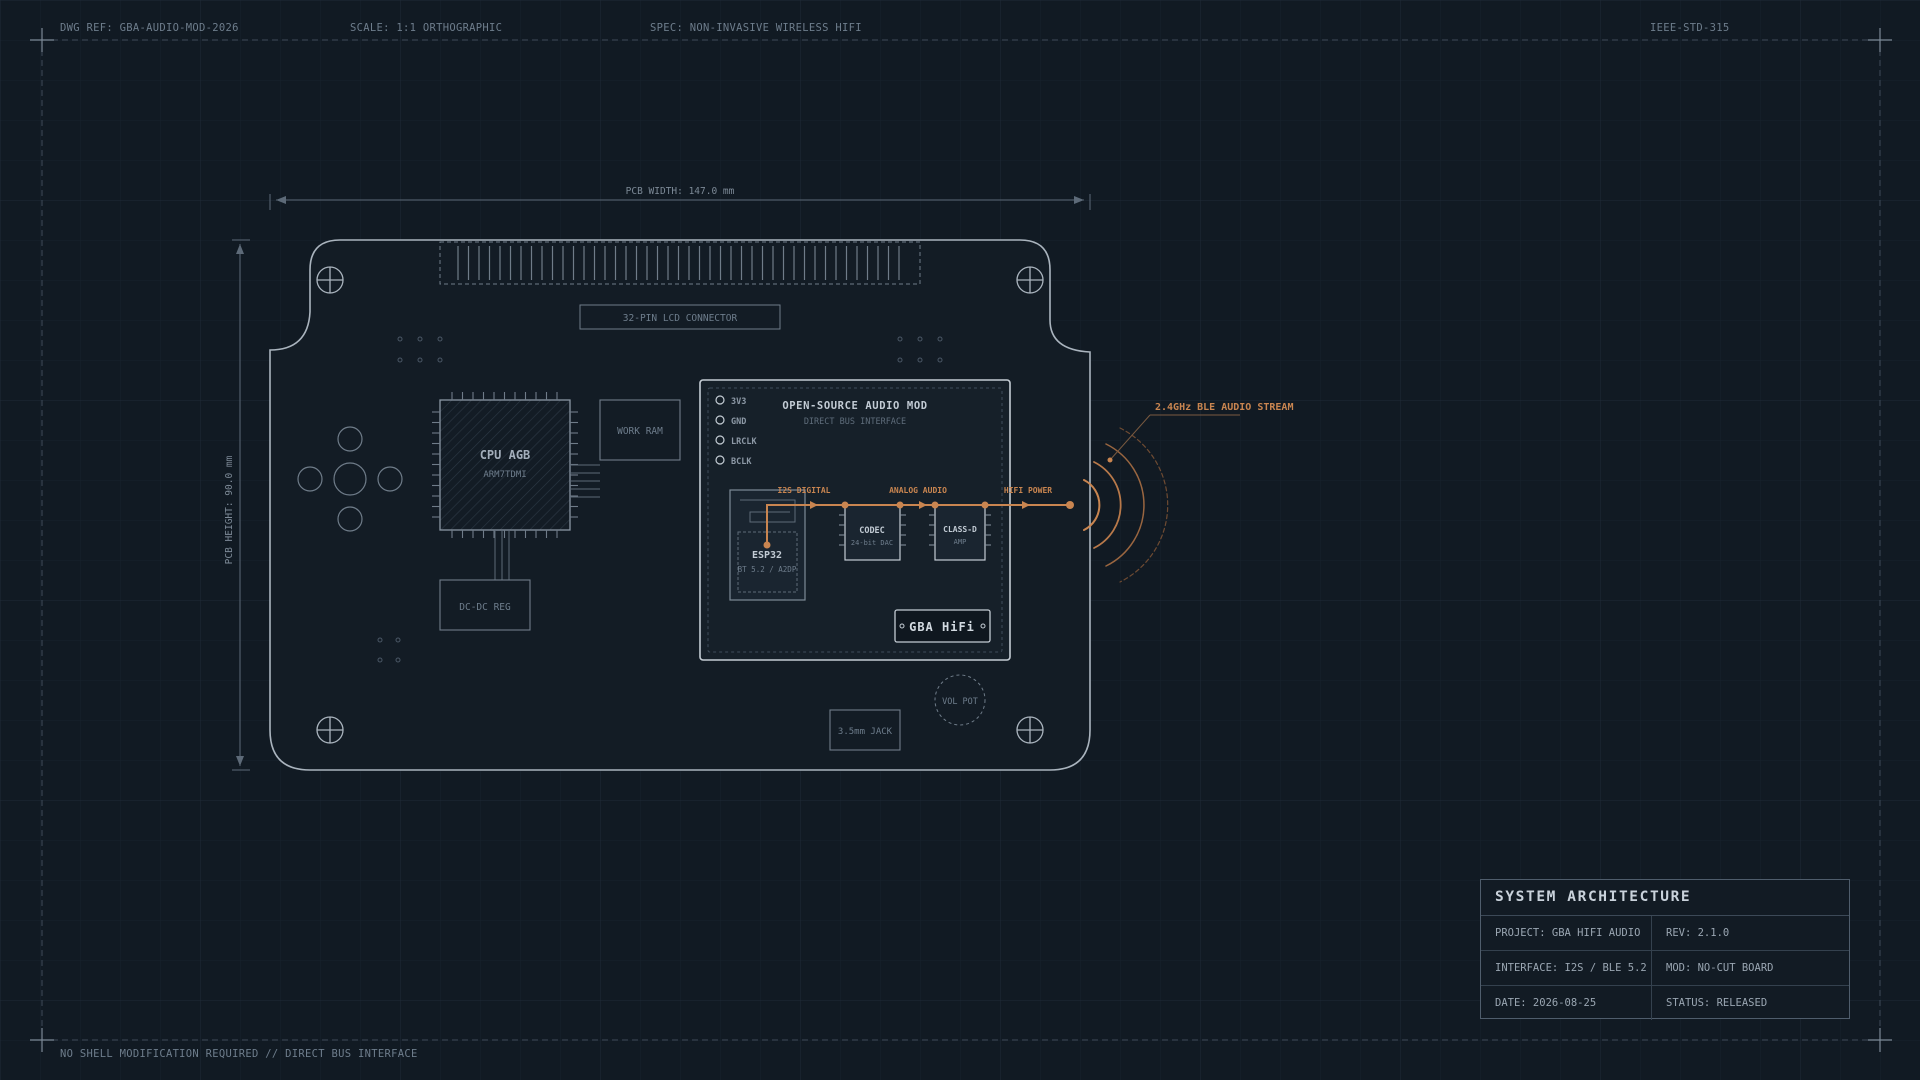 The image size is (1920, 1080). What do you see at coordinates (1665, 1003) in the screenshot?
I see `title-block-row: DATE: 2026-08-25 STATUS: RELEASED` at bounding box center [1665, 1003].